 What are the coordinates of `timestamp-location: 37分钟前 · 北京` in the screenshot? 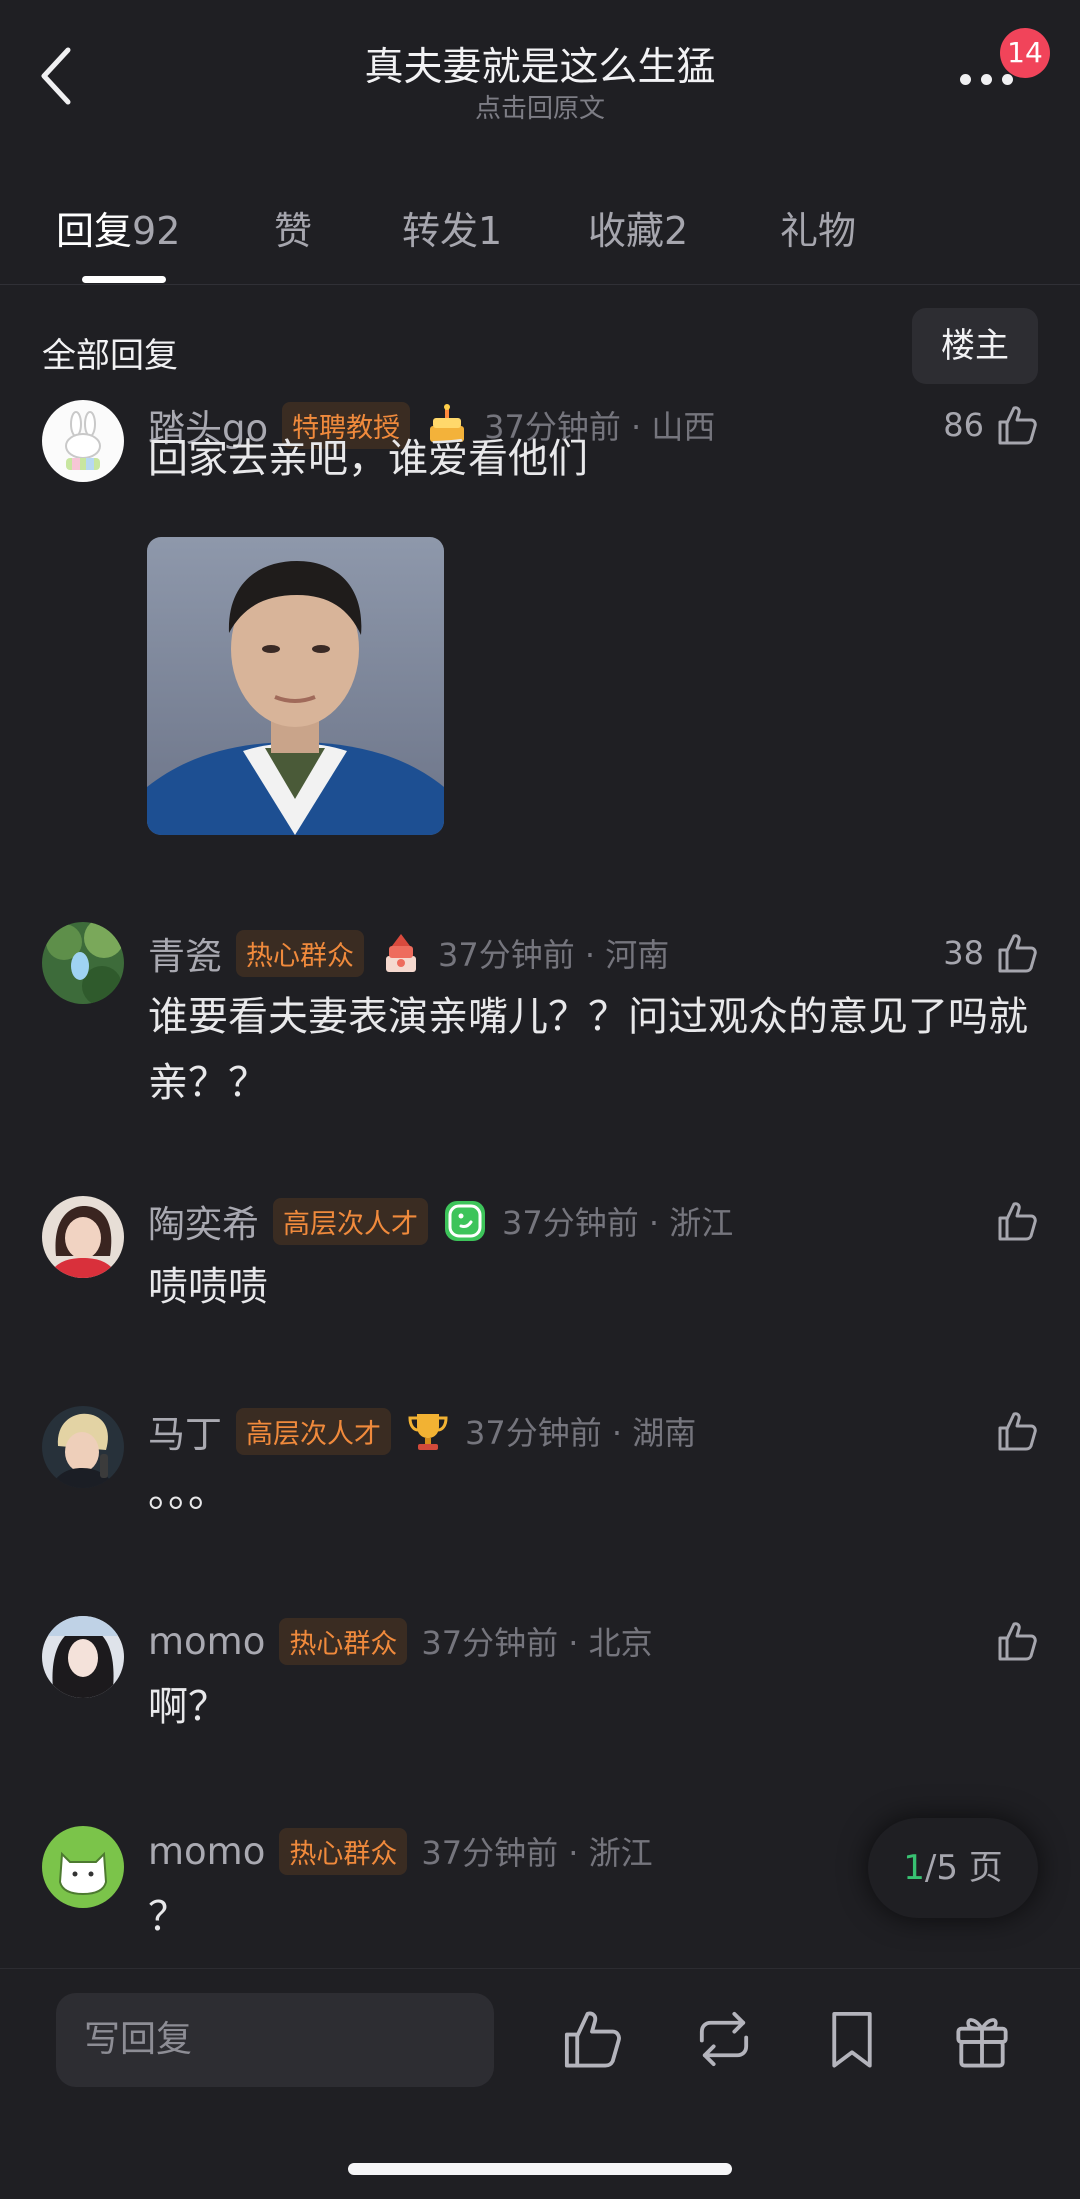 It's located at (537, 1643).